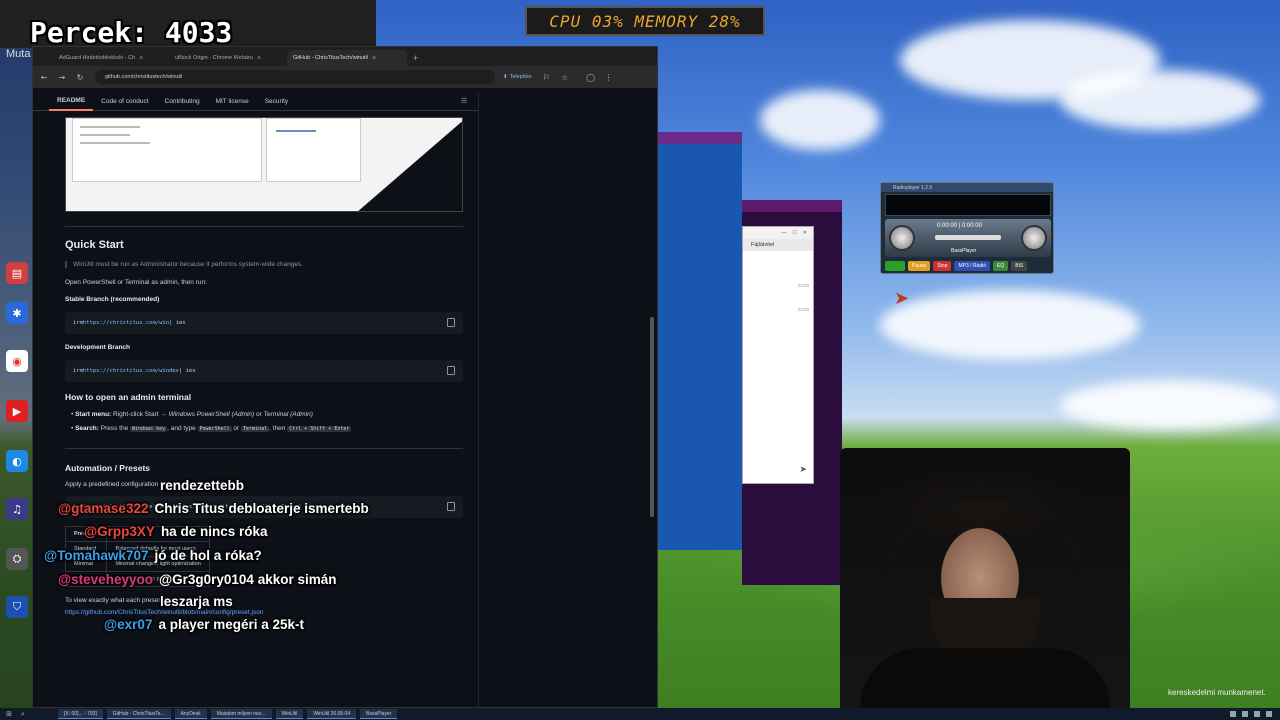  I want to click on winutil-screenshot, so click(264, 164).